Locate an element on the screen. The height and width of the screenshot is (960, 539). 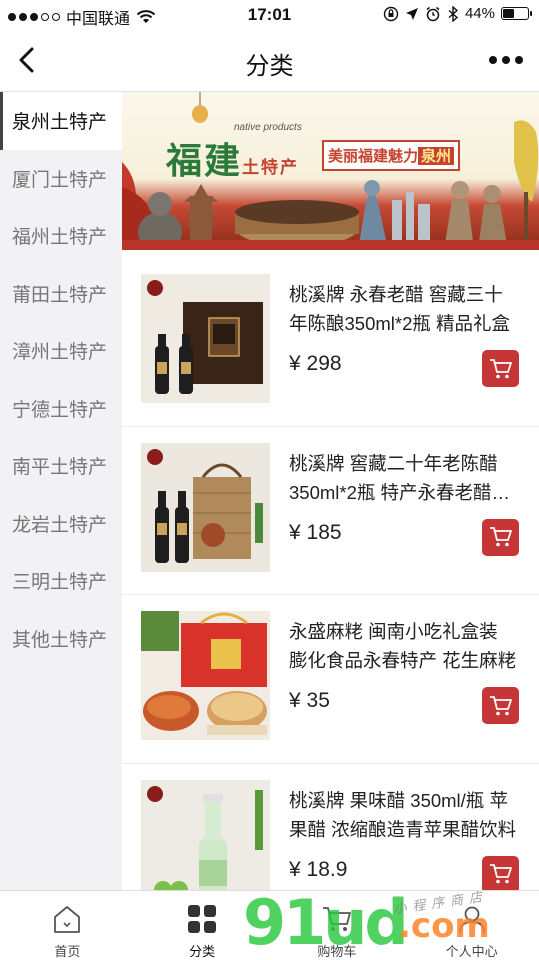
sidebar-item-xiamen: 厦门土特产 is located at coordinates (61, 179).